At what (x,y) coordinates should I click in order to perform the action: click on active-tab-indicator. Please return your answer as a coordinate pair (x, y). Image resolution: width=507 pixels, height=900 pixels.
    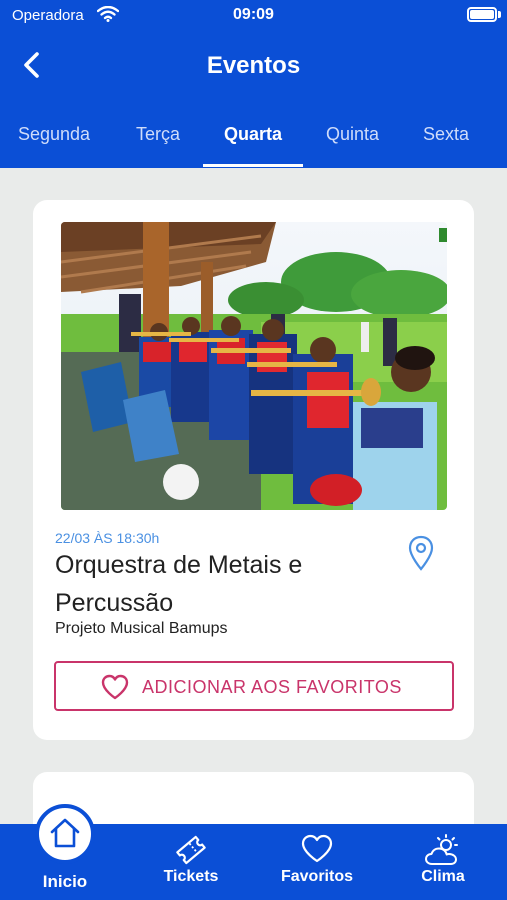
    Looking at the image, I should click on (253, 165).